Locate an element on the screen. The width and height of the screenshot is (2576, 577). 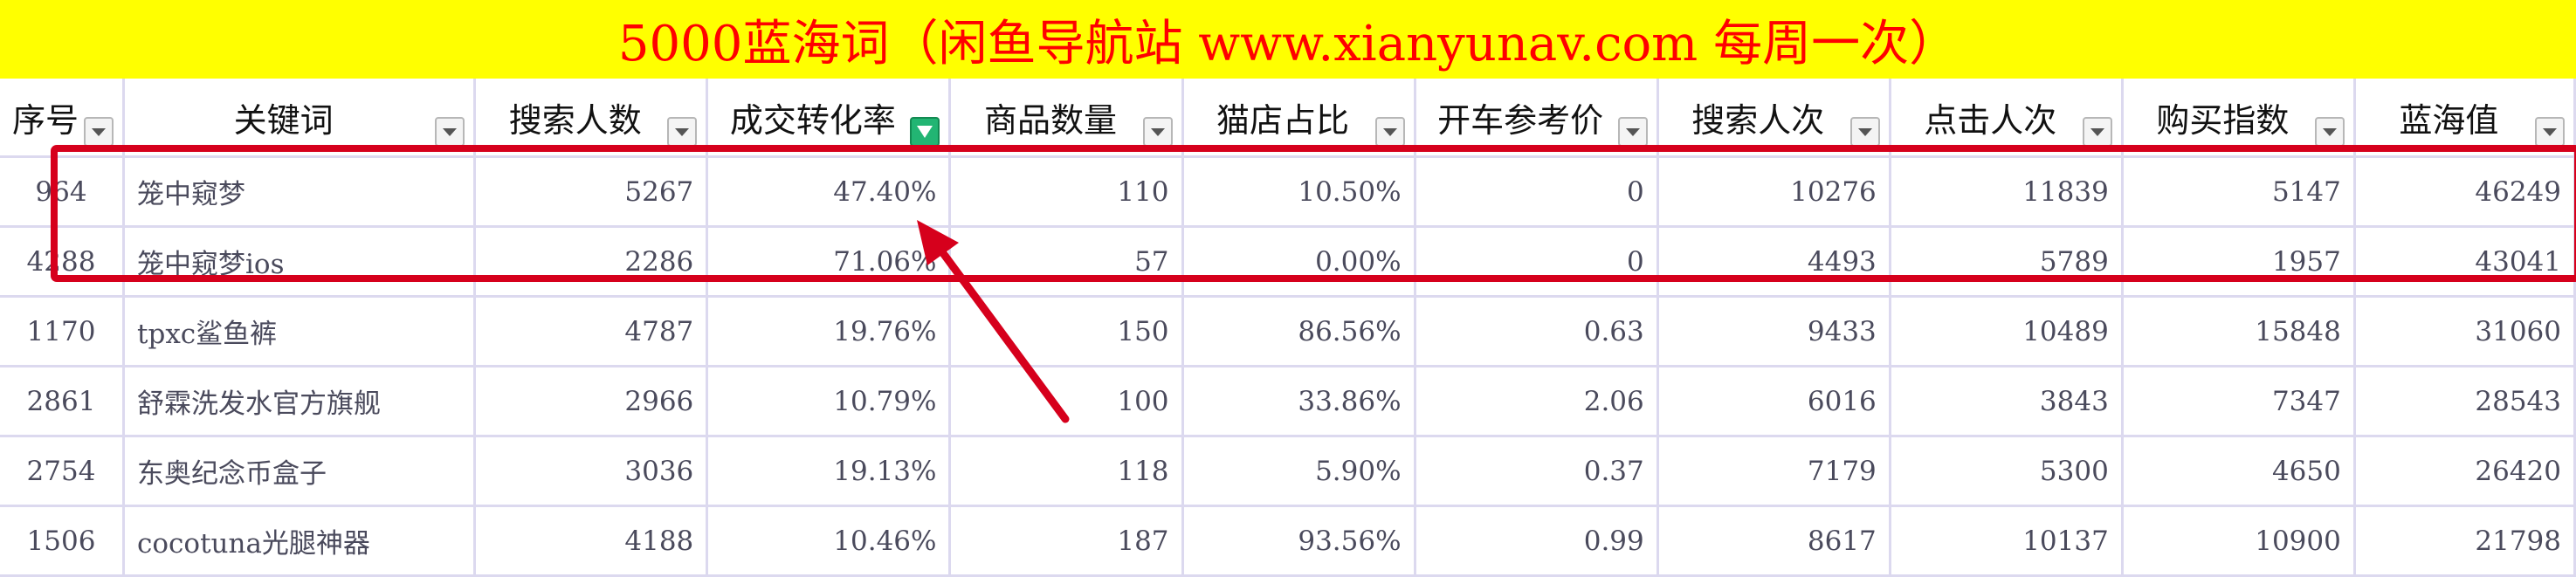
column-header-label: 商品数量 is located at coordinates (1050, 120).